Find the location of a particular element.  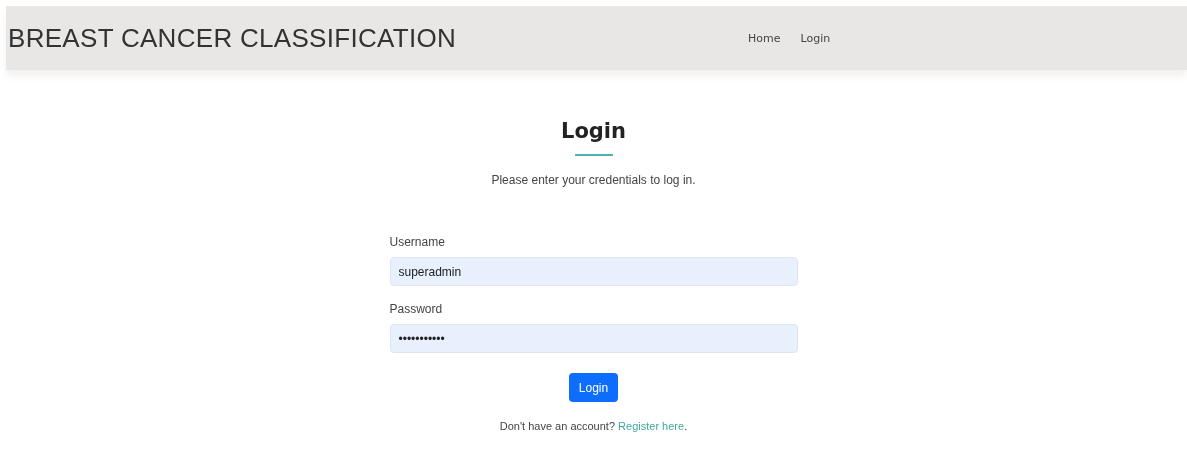

login-button: Login is located at coordinates (593, 387).